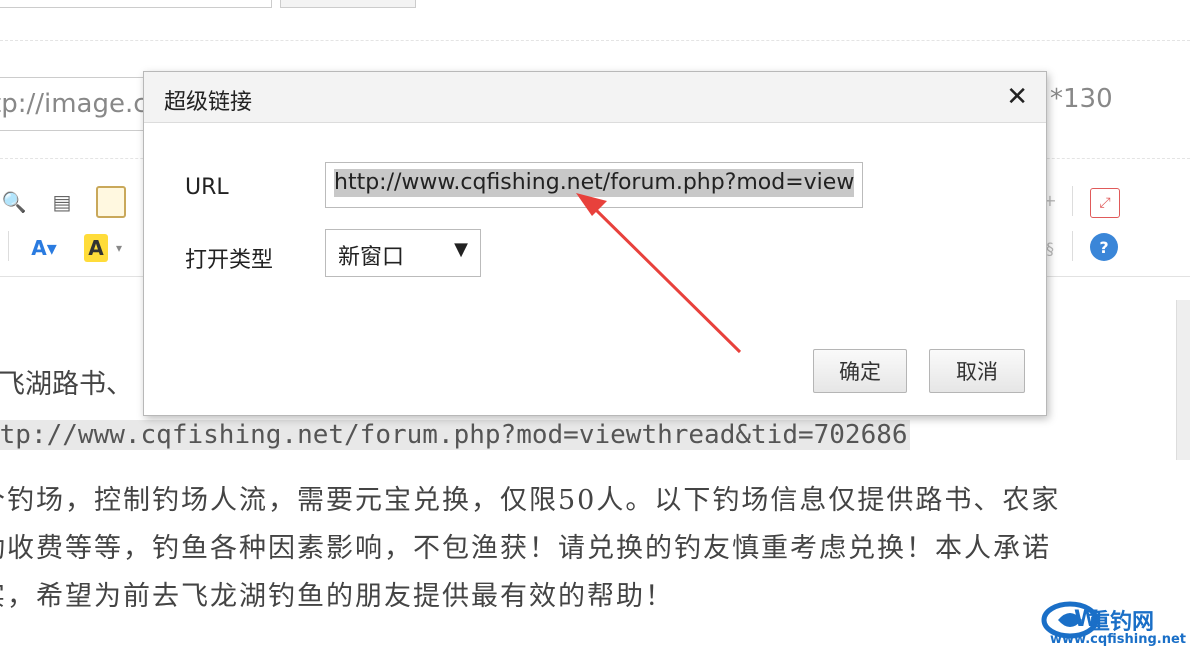 The image size is (1190, 652). Describe the element at coordinates (44, 248) in the screenshot. I see `font-color-icon: A▾` at that location.